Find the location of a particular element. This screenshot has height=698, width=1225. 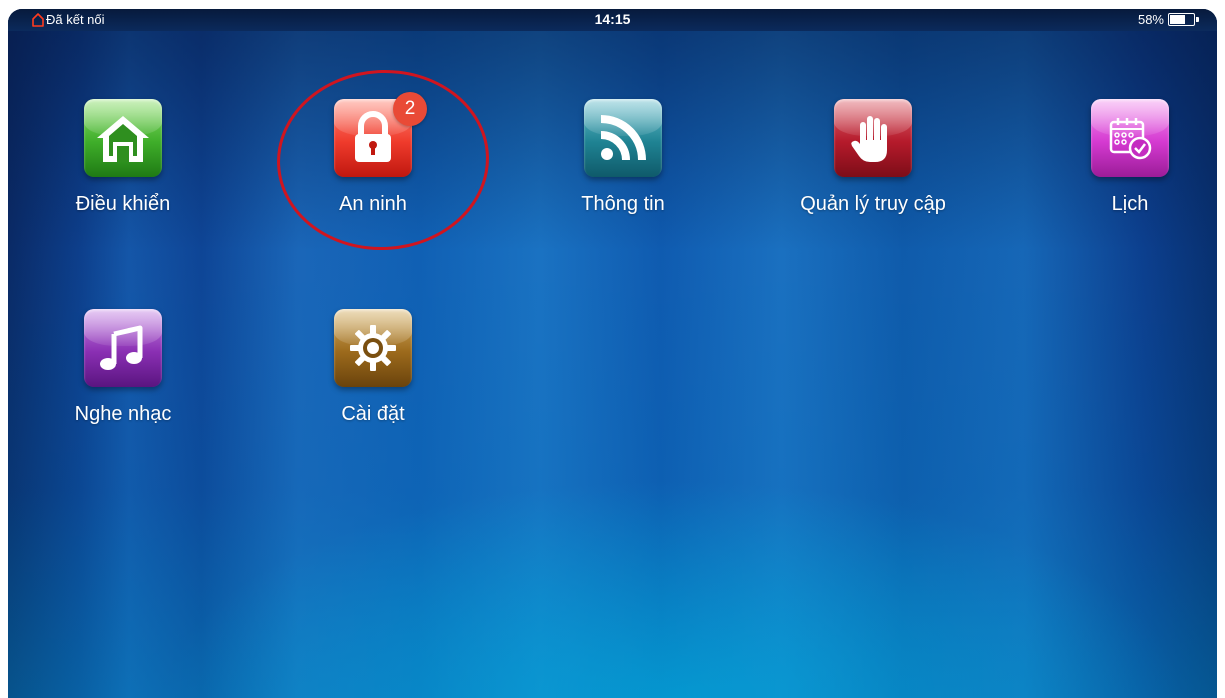

app-quan-ly-truy-cap: Quản lý truy cập is located at coordinates (873, 157).